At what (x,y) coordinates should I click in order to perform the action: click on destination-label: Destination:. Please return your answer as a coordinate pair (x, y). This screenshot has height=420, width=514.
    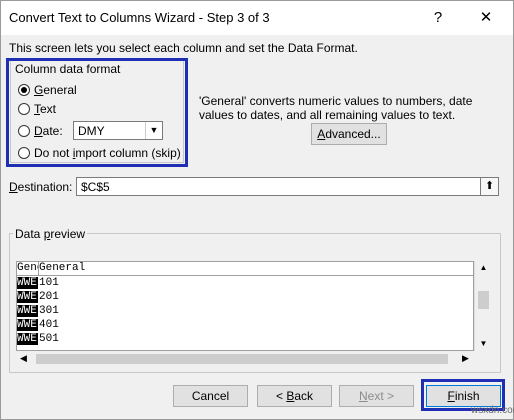
    Looking at the image, I should click on (41, 187).